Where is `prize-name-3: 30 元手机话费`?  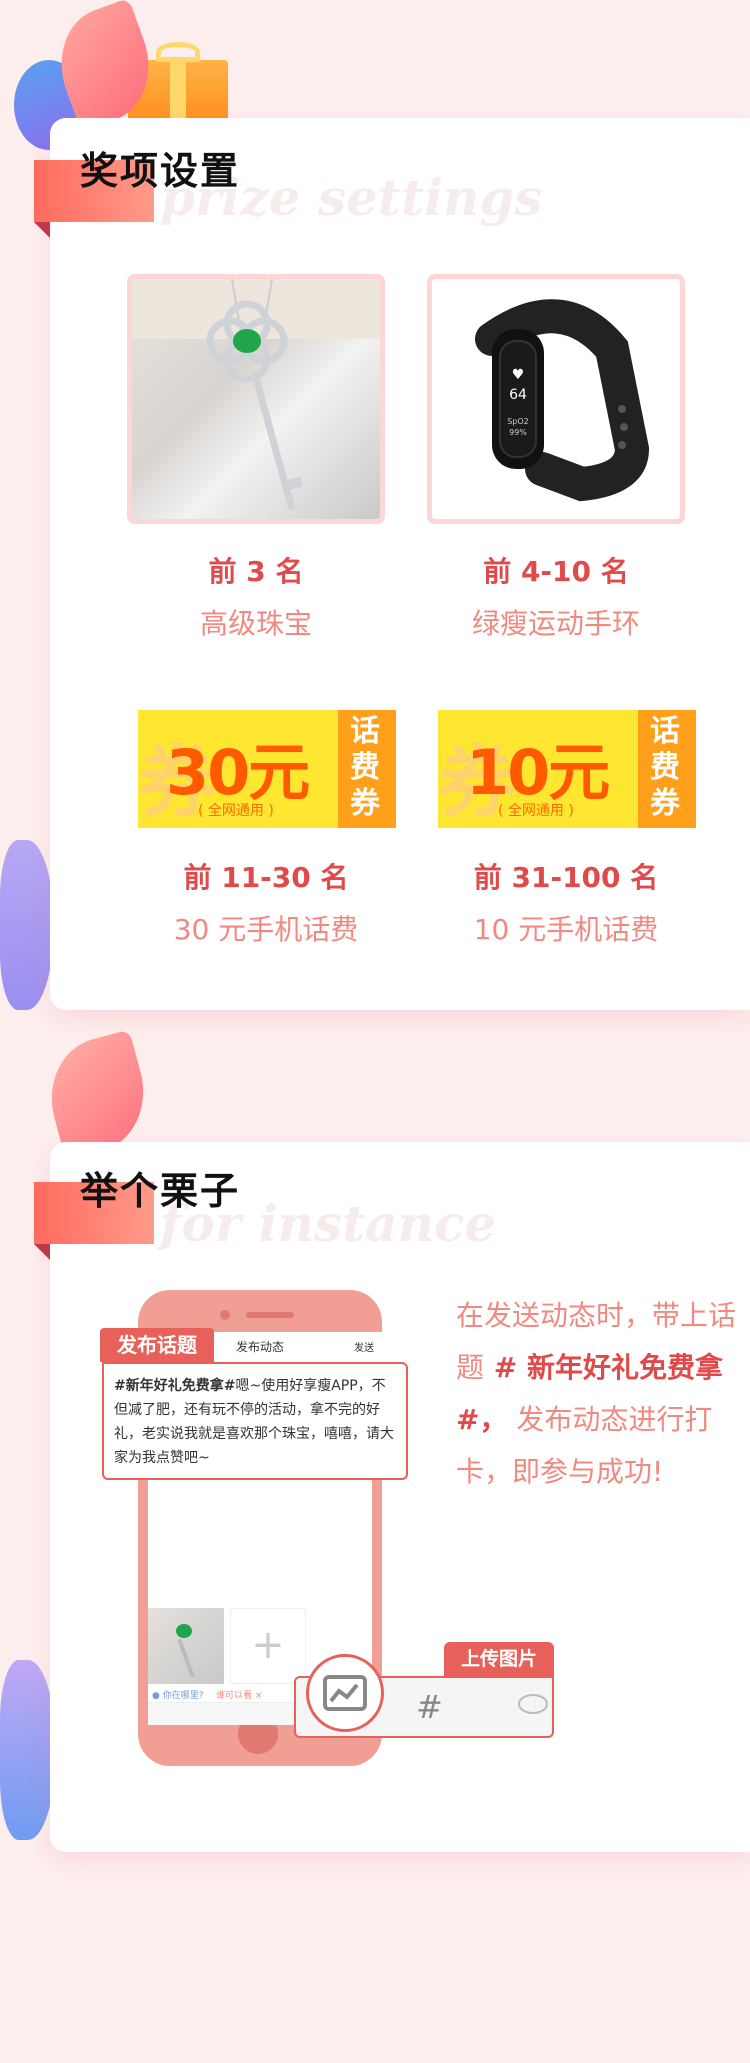
prize-name-3: 30 元手机话费 is located at coordinates (266, 929).